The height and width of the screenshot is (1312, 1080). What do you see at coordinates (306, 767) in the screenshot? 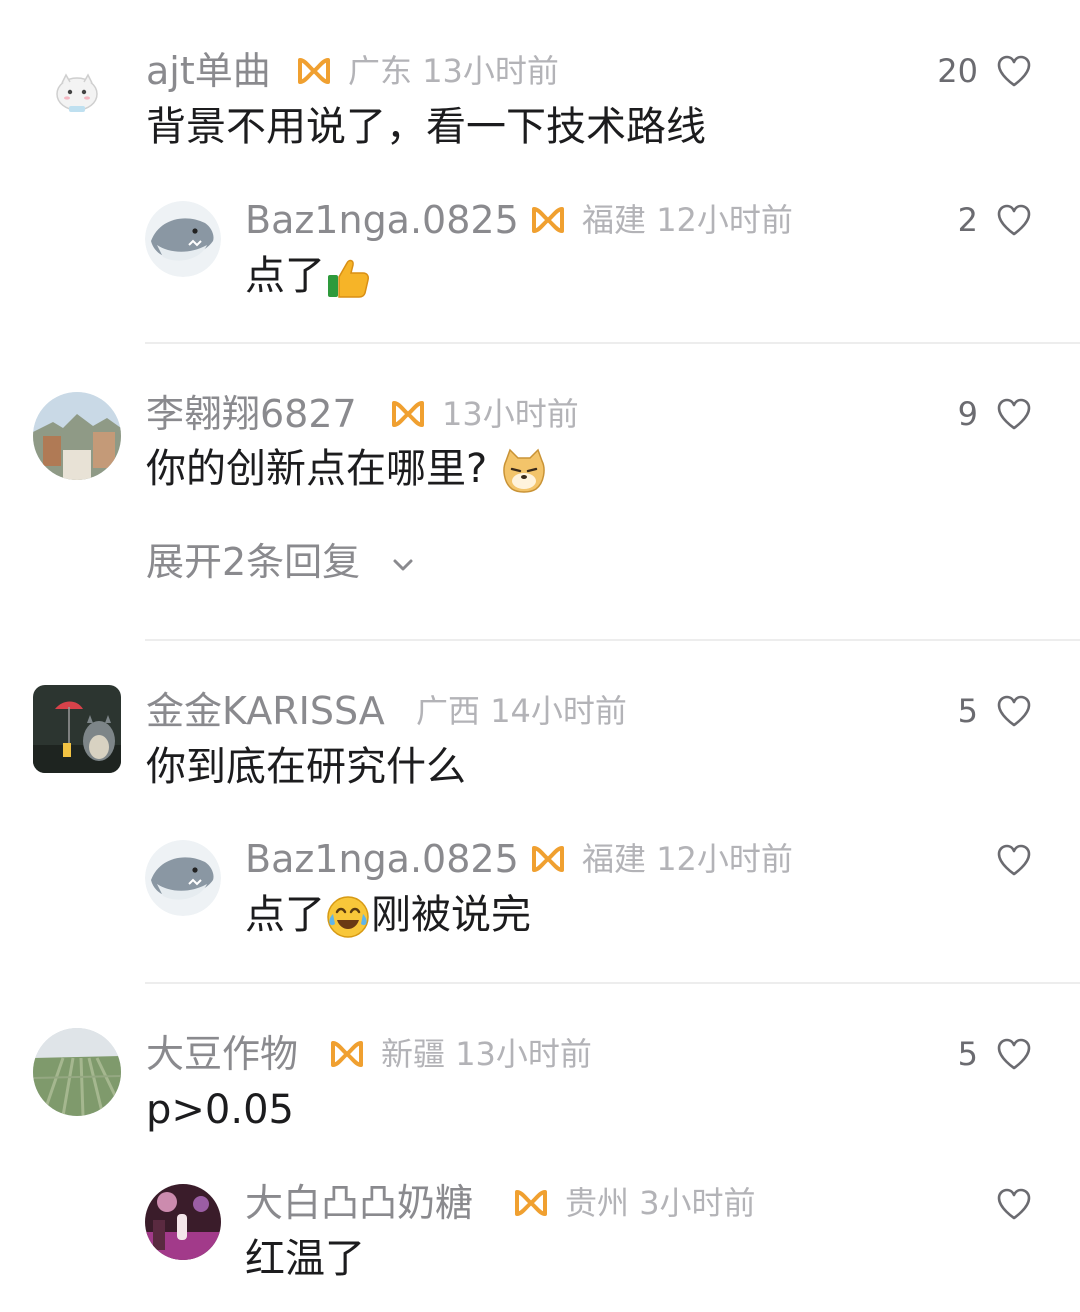
I see `comment-text: 你到底在研究什么` at bounding box center [306, 767].